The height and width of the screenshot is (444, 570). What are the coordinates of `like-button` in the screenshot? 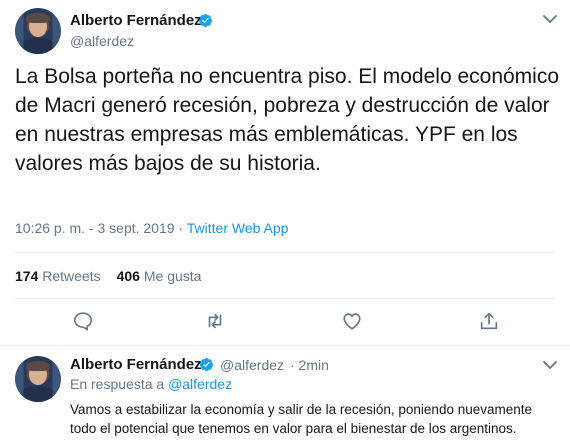 It's located at (353, 322).